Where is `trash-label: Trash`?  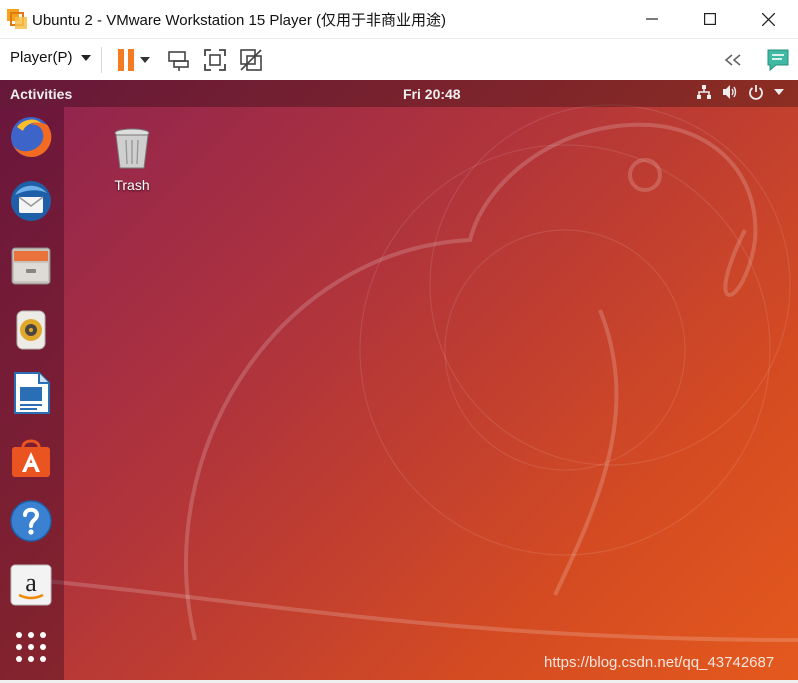 trash-label: Trash is located at coordinates (132, 185).